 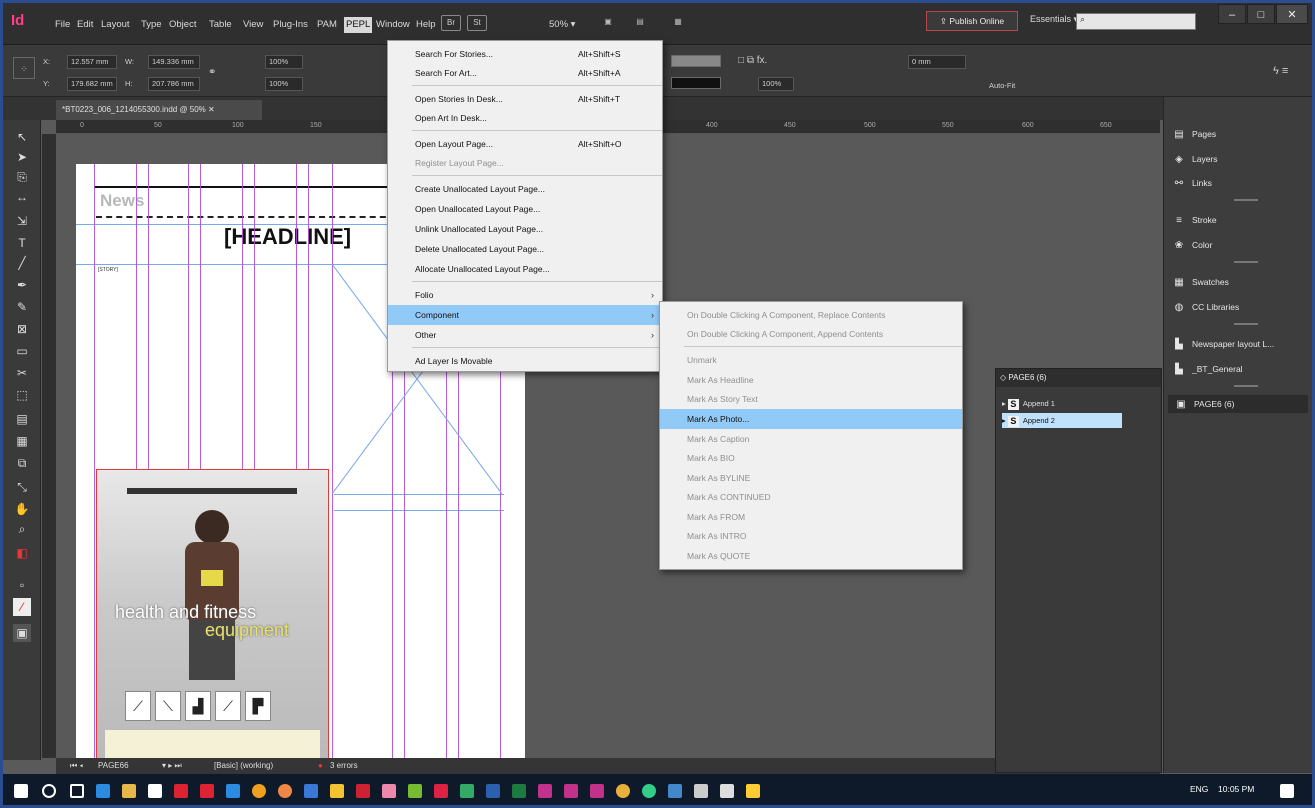 What do you see at coordinates (525, 144) in the screenshot?
I see `menu-open-layout-page: Open Layout Page... Alt+Shift+O` at bounding box center [525, 144].